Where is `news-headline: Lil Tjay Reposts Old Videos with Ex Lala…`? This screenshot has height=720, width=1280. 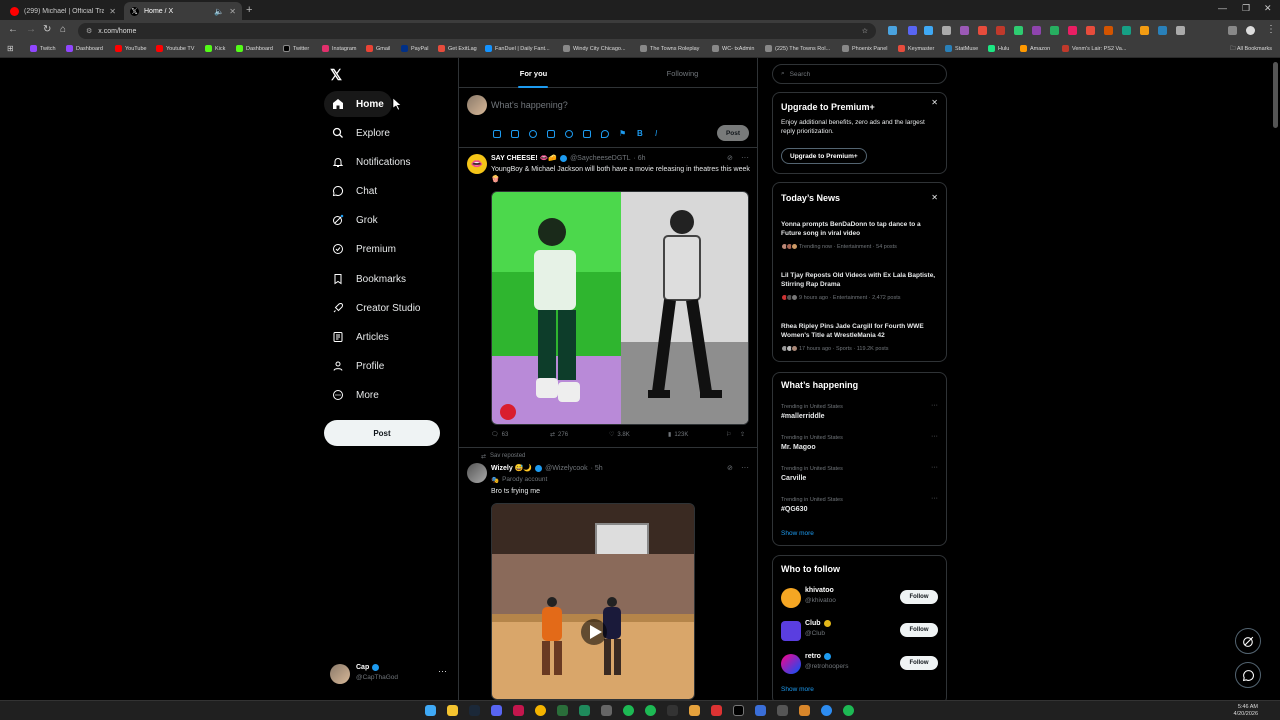
news-headline: Lil Tjay Reposts Old Videos with Ex Lala… is located at coordinates (861, 280).